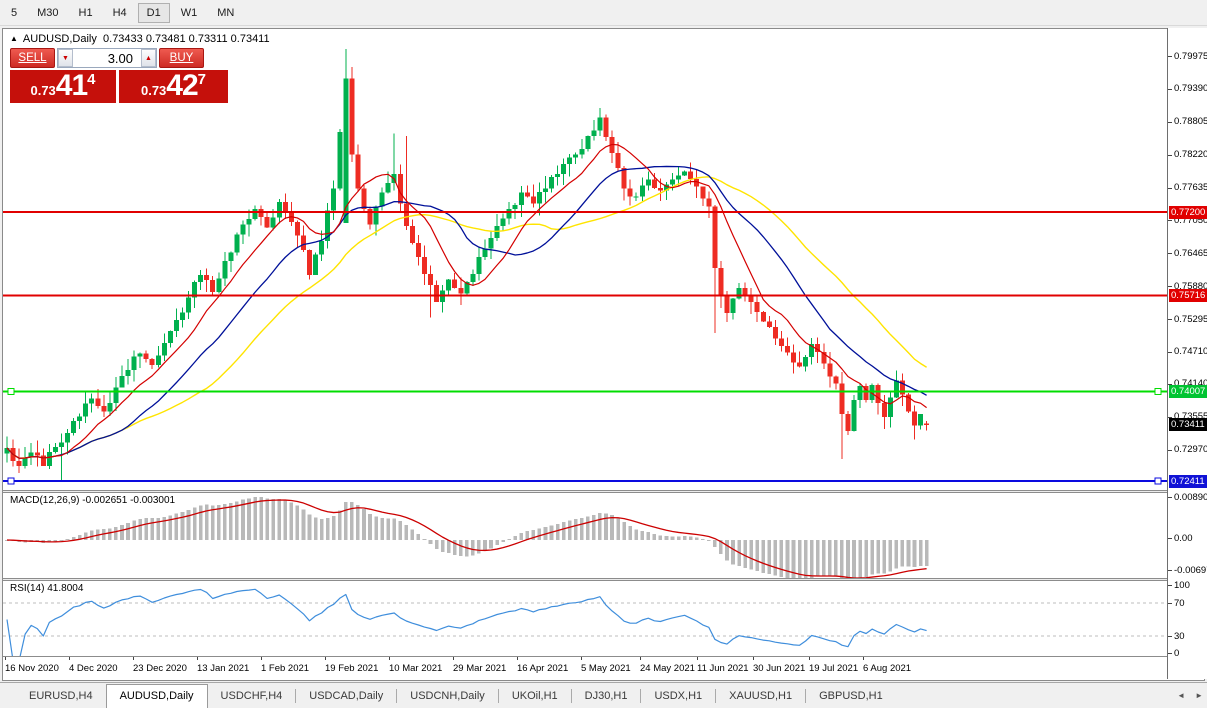 Image resolution: width=1207 pixels, height=708 pixels. Describe the element at coordinates (1177, 653) in the screenshot. I see `rsi-axis-label: 0` at that location.